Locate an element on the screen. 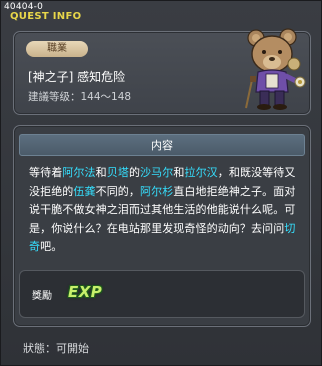 This screenshot has width=322, height=366. description-text: 吧。 is located at coordinates (51, 246).